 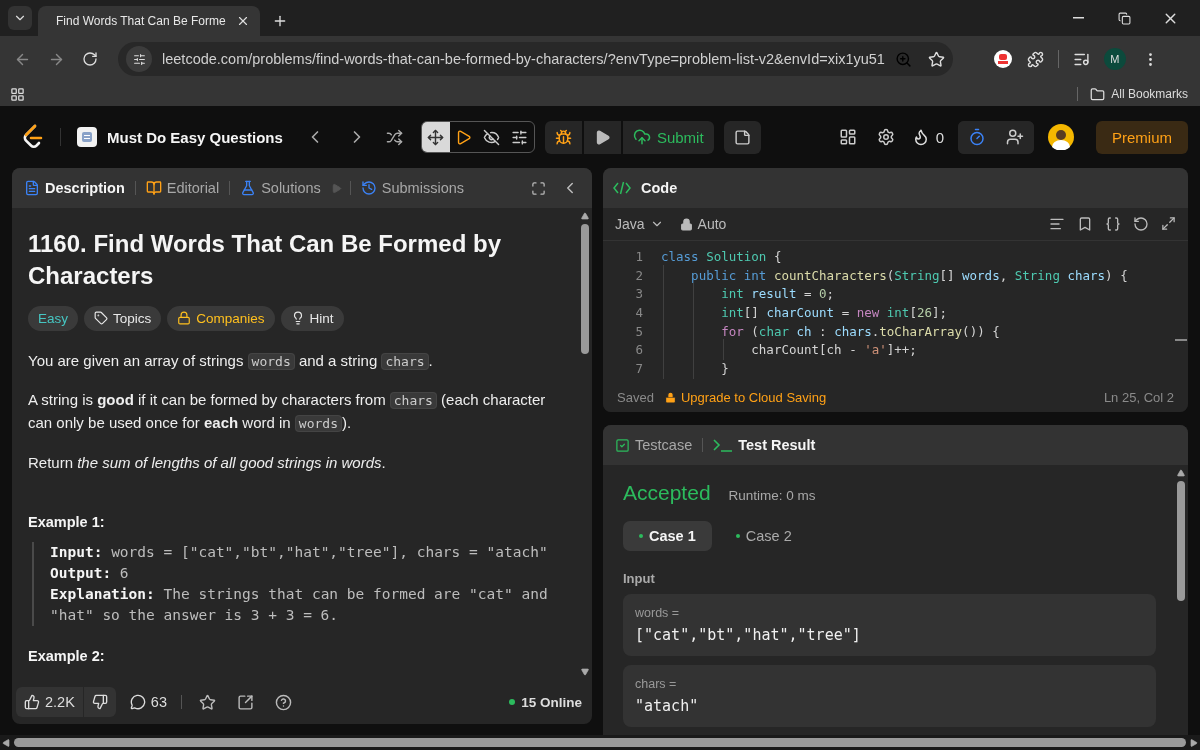 I want to click on plus-icon, so click(x=280, y=21).